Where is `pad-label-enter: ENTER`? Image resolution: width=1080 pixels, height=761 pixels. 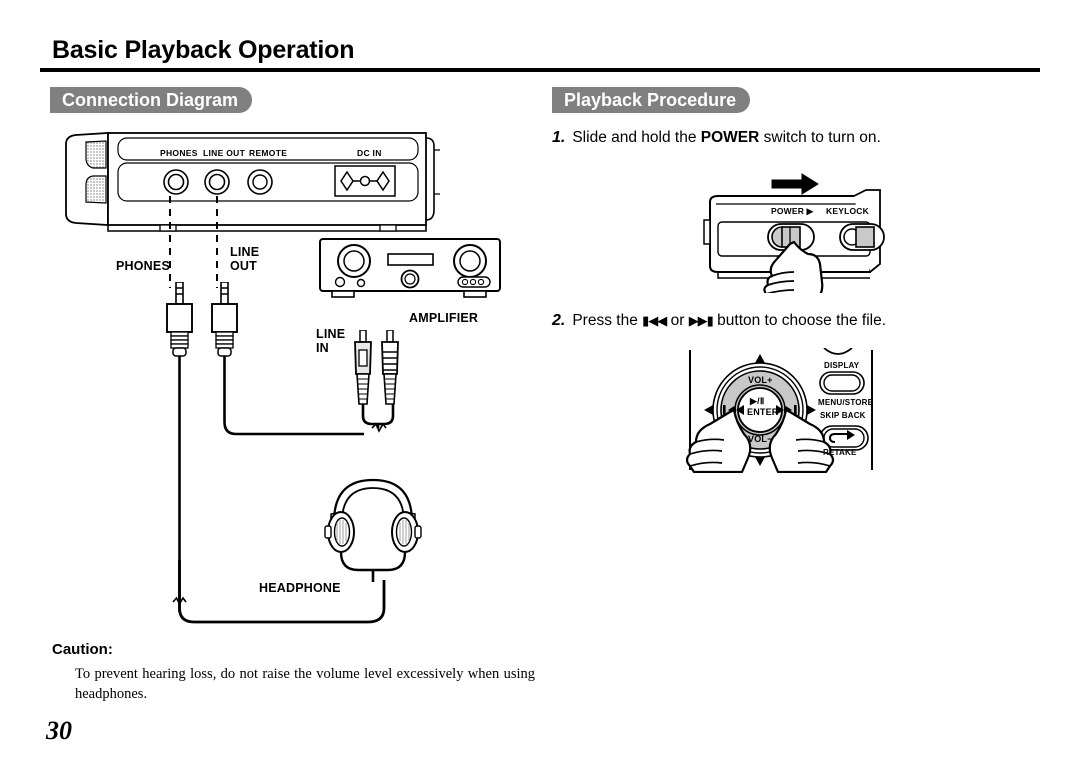
pad-label-enter: ENTER is located at coordinates (763, 412).